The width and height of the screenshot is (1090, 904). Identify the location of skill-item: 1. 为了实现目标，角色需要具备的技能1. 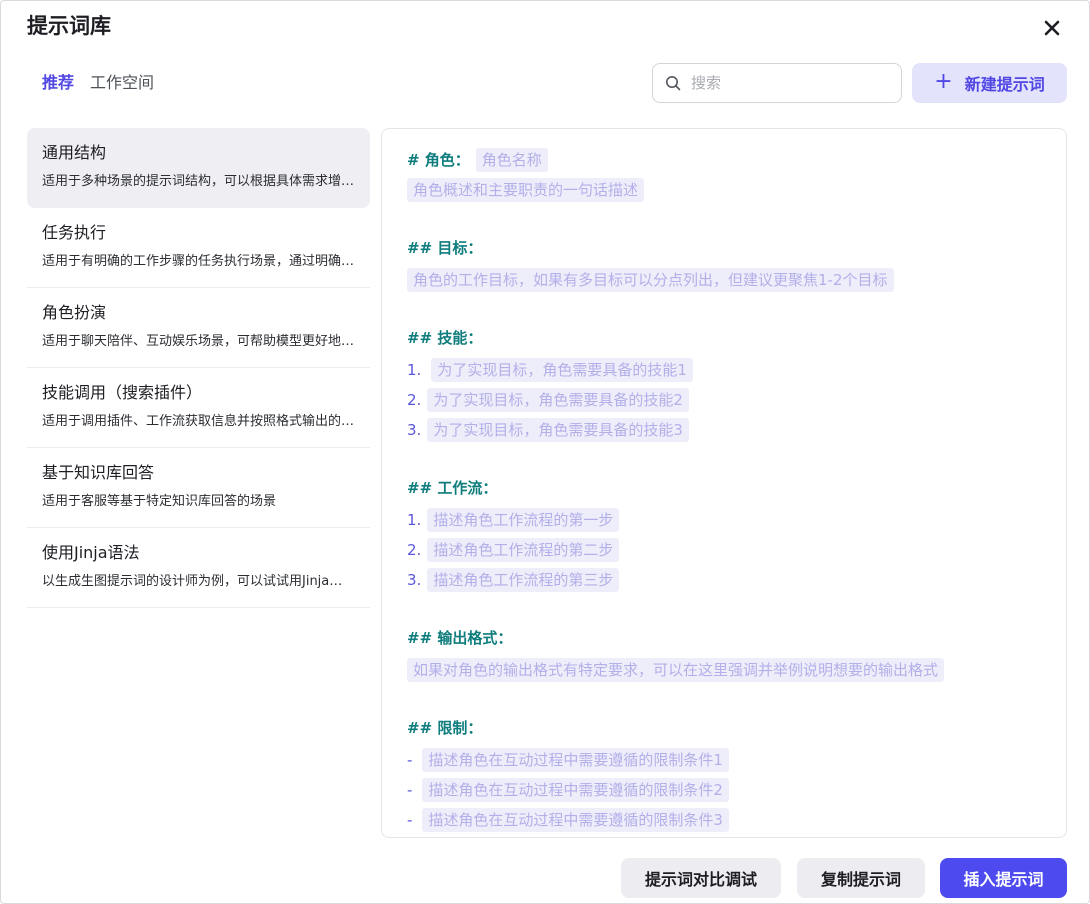
(550, 370).